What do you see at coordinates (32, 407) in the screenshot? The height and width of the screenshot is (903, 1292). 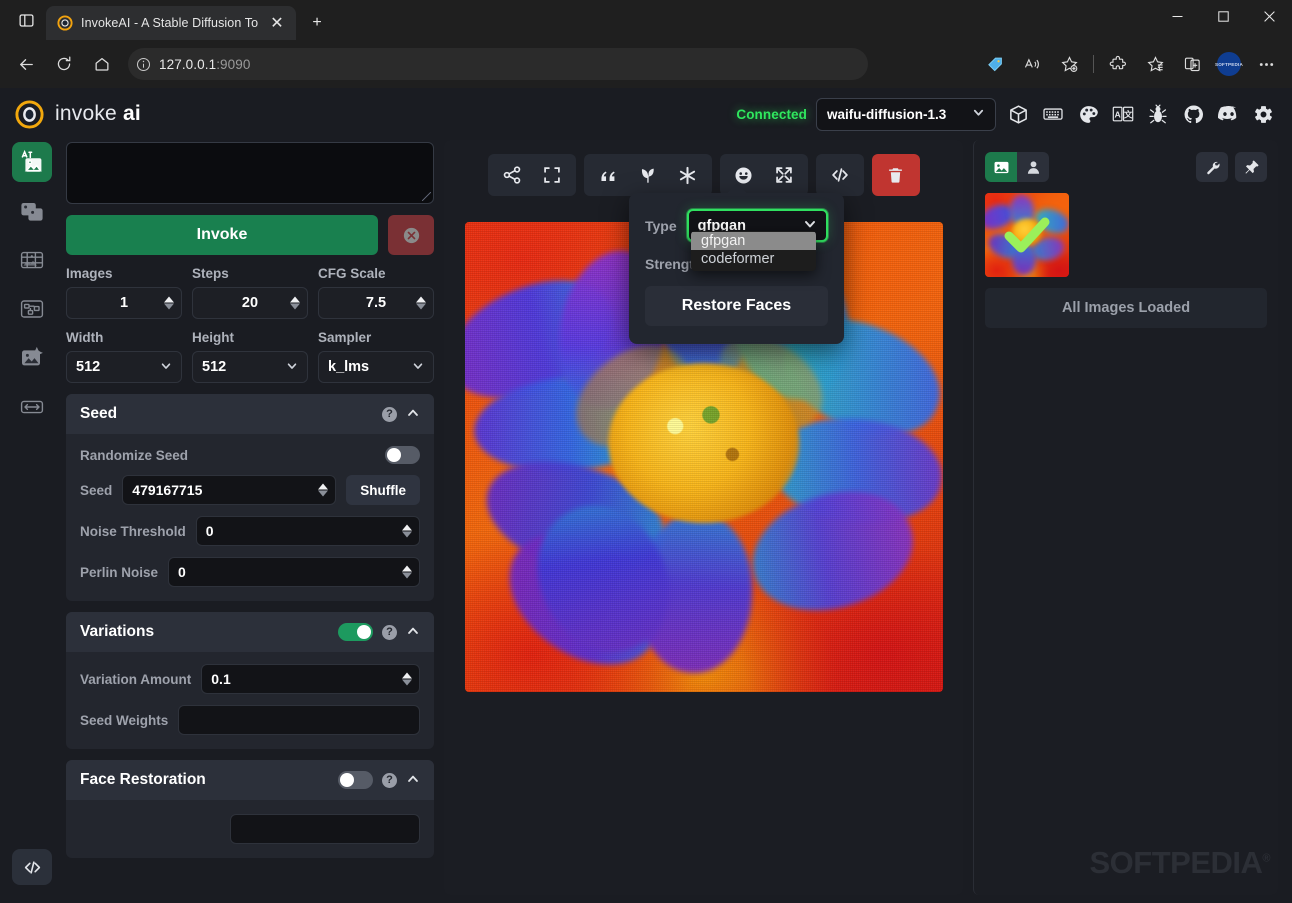 I see `sidebar-item-training` at bounding box center [32, 407].